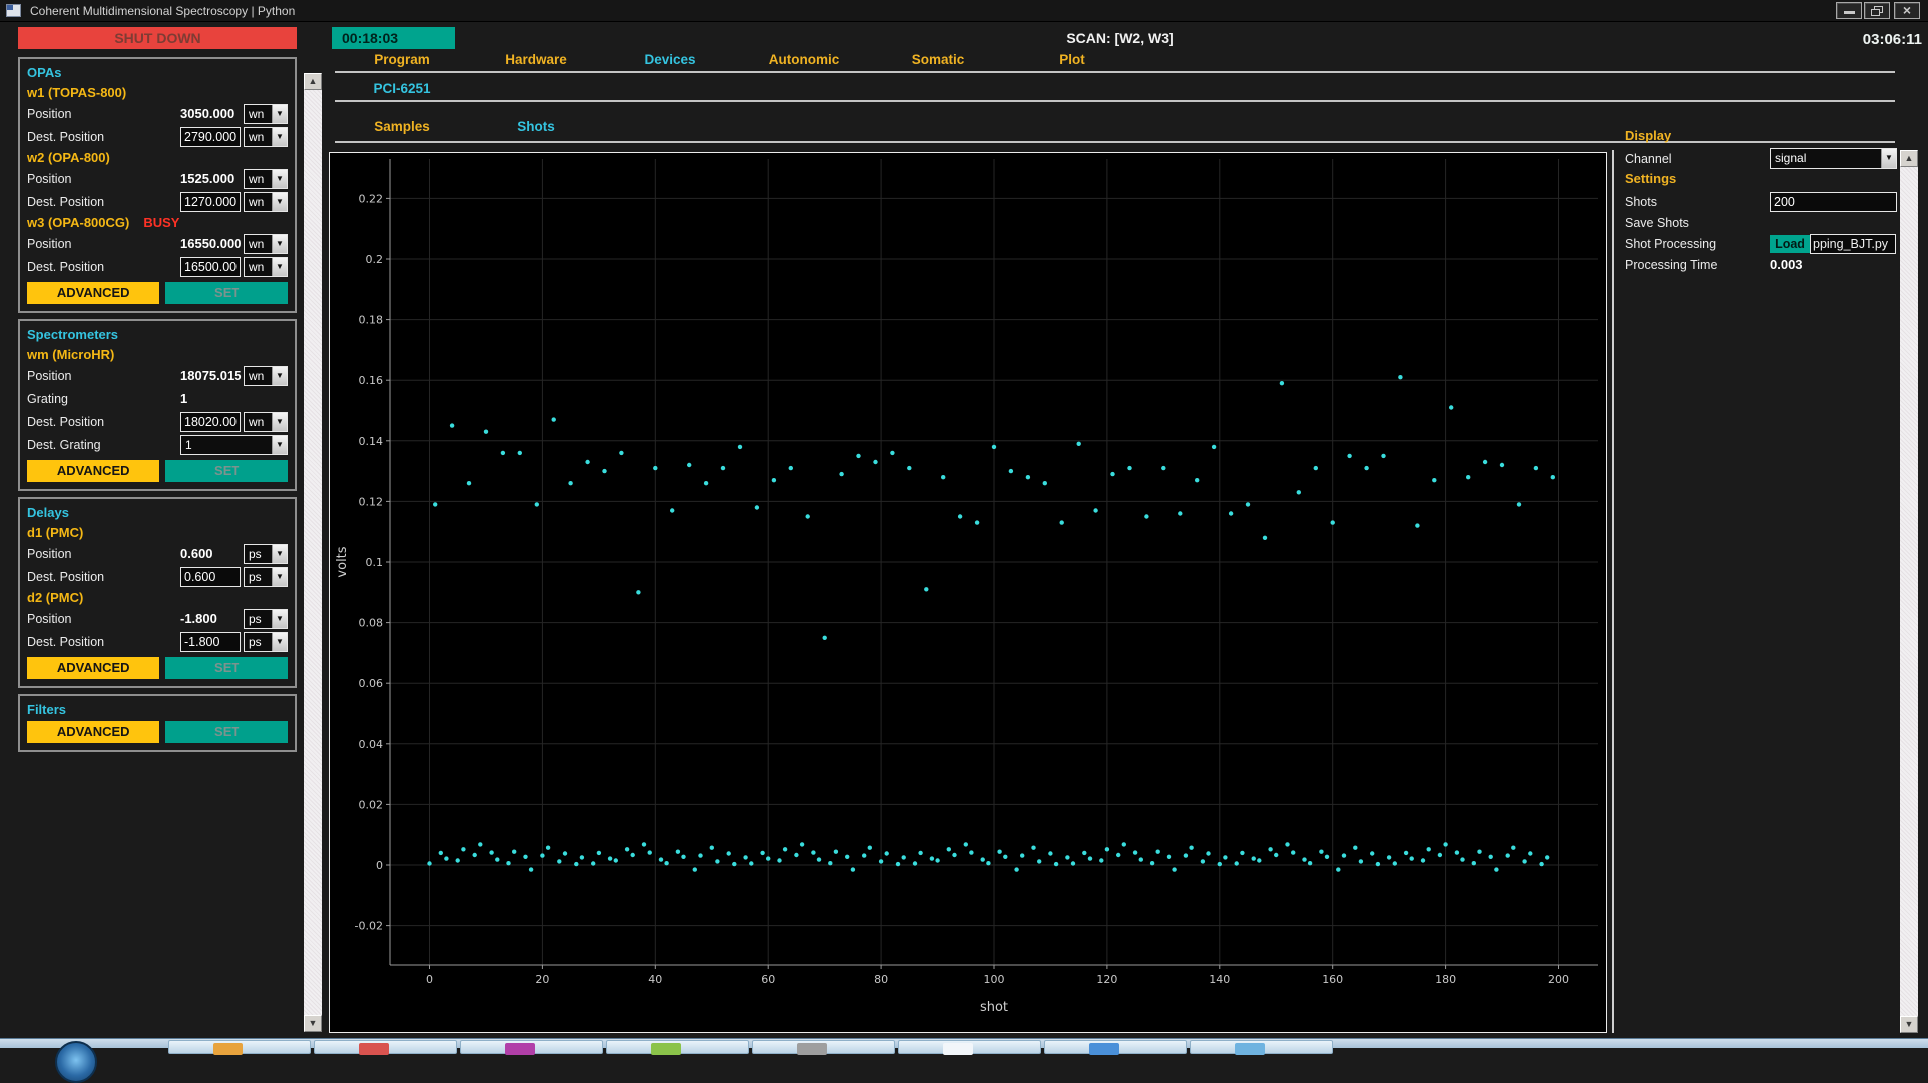 This screenshot has width=1928, height=1083. I want to click on save-shots-label: Save Shots, so click(1657, 222).